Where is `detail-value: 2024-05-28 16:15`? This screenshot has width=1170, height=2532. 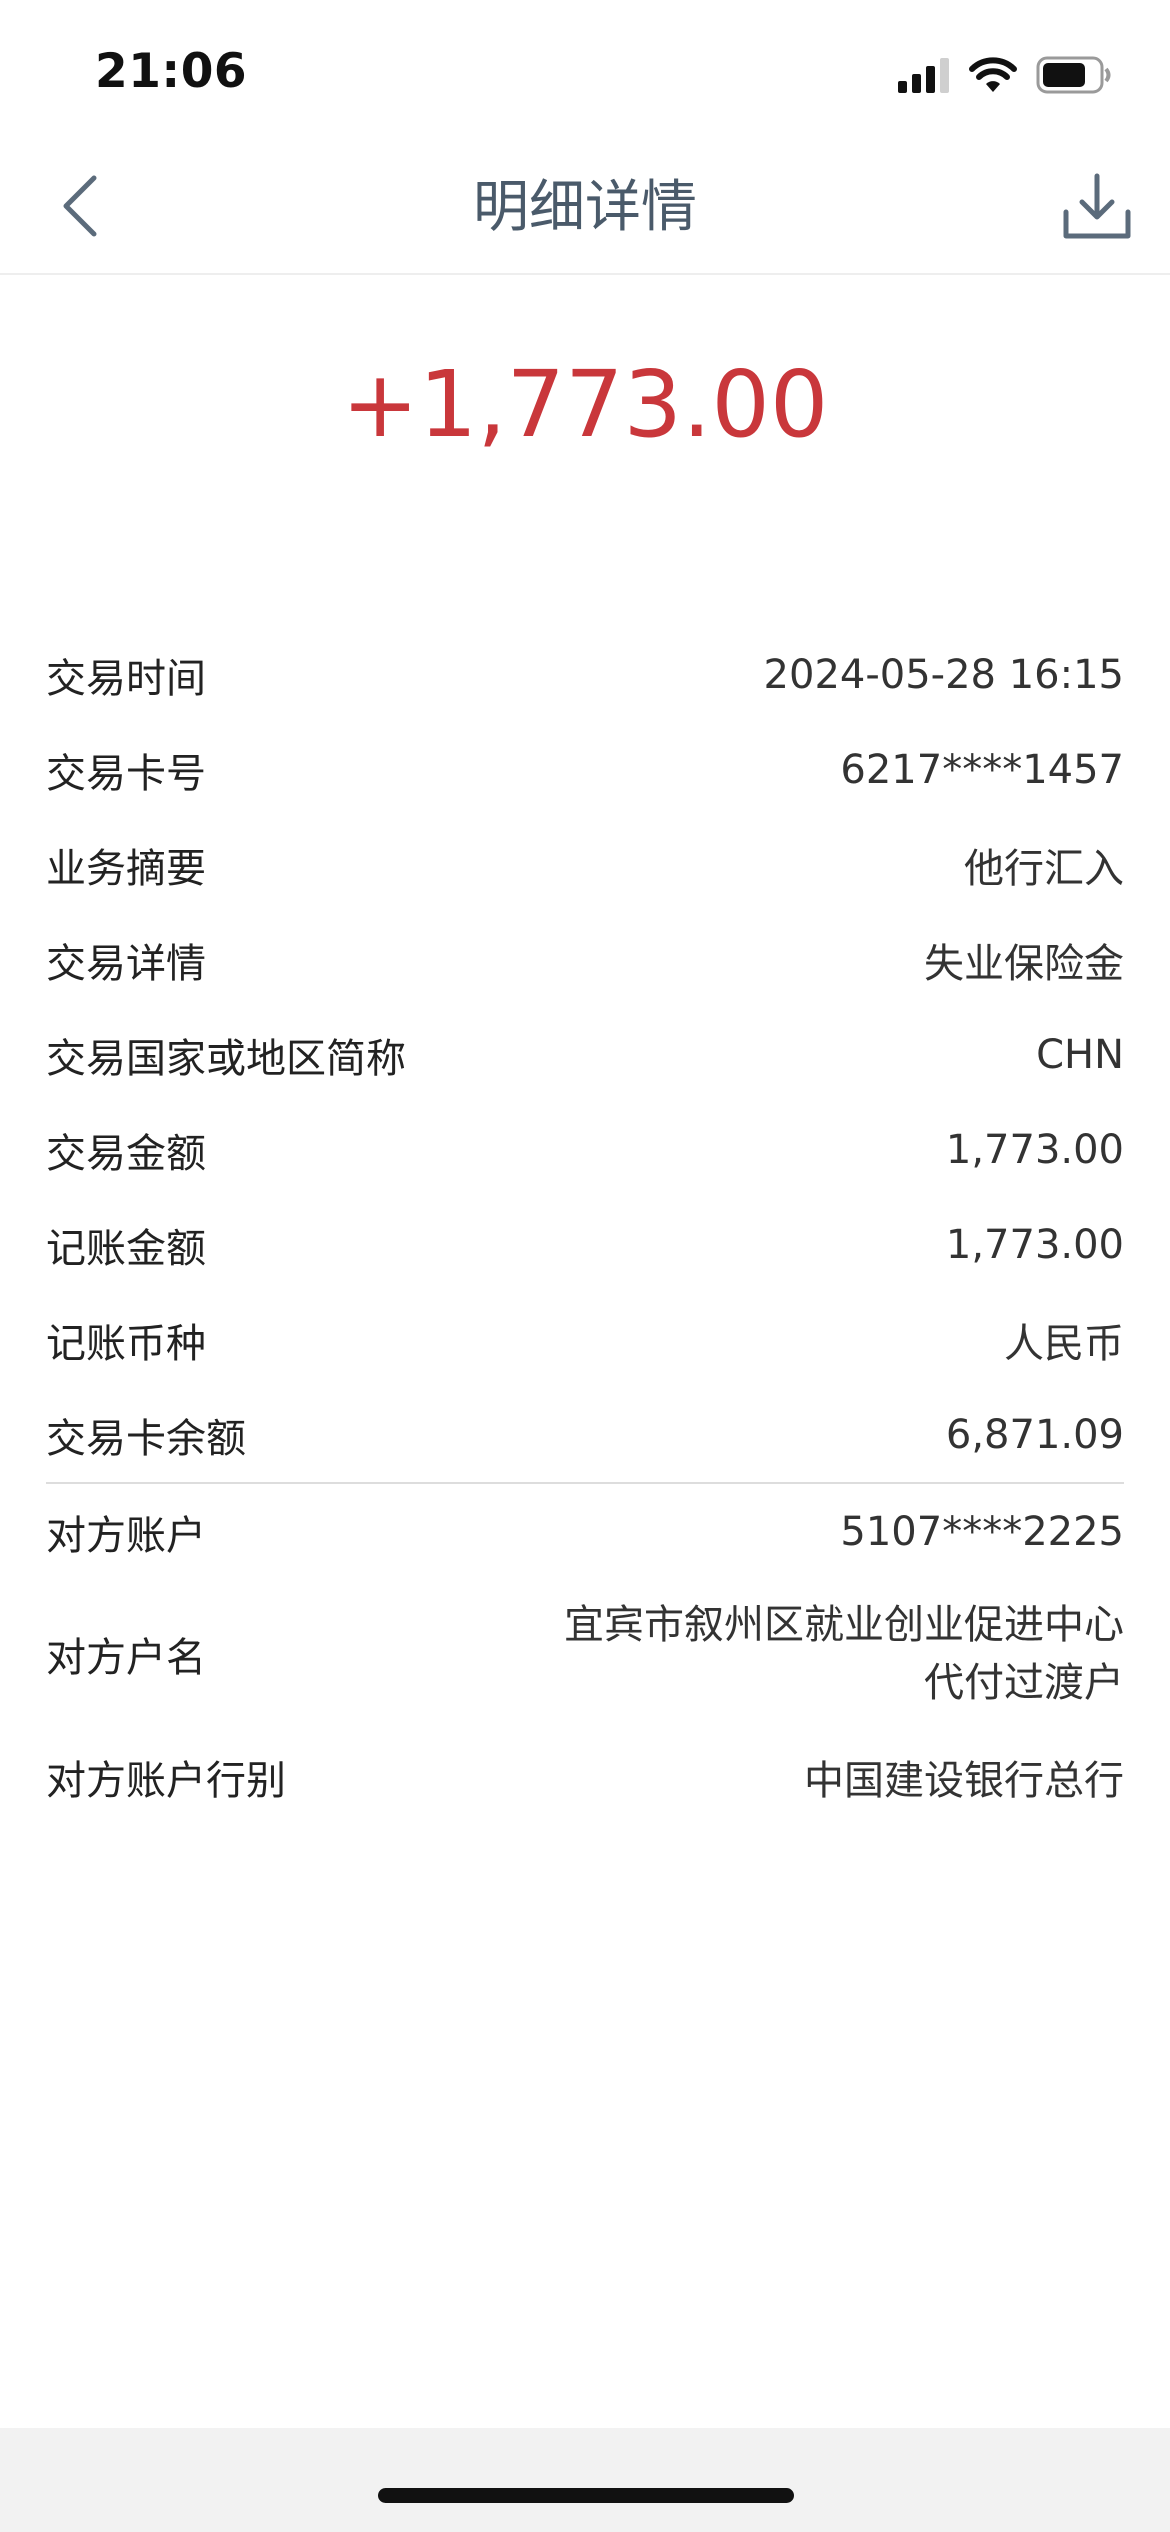 detail-value: 2024-05-28 16:15 is located at coordinates (943, 674).